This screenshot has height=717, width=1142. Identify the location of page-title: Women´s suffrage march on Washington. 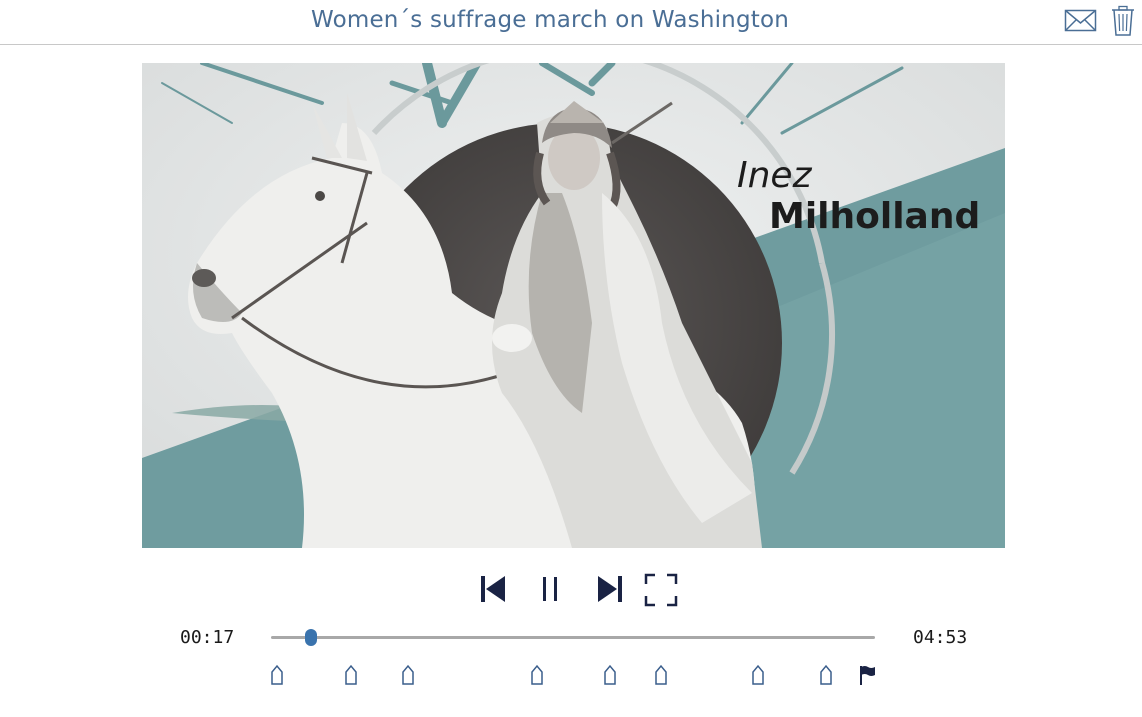
(550, 20).